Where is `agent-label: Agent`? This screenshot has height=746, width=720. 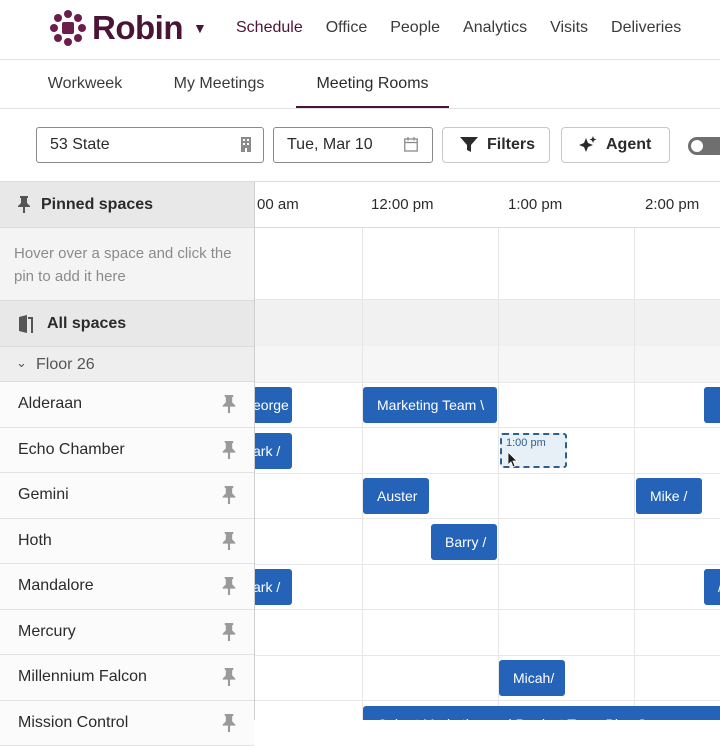 agent-label: Agent is located at coordinates (628, 145).